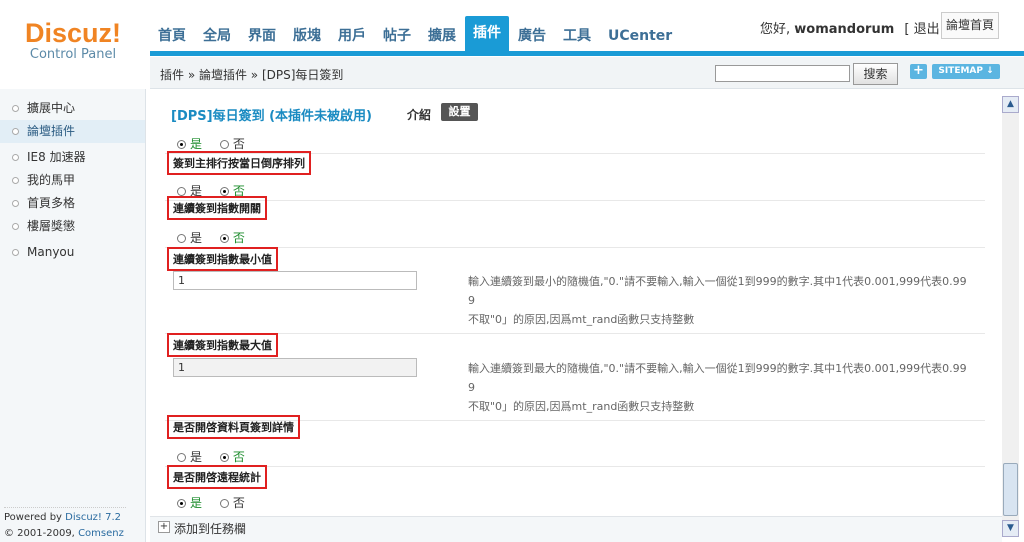 The image size is (1024, 542). I want to click on sidebar-item-floor-rewards: 樓層獎懲, so click(72, 226).